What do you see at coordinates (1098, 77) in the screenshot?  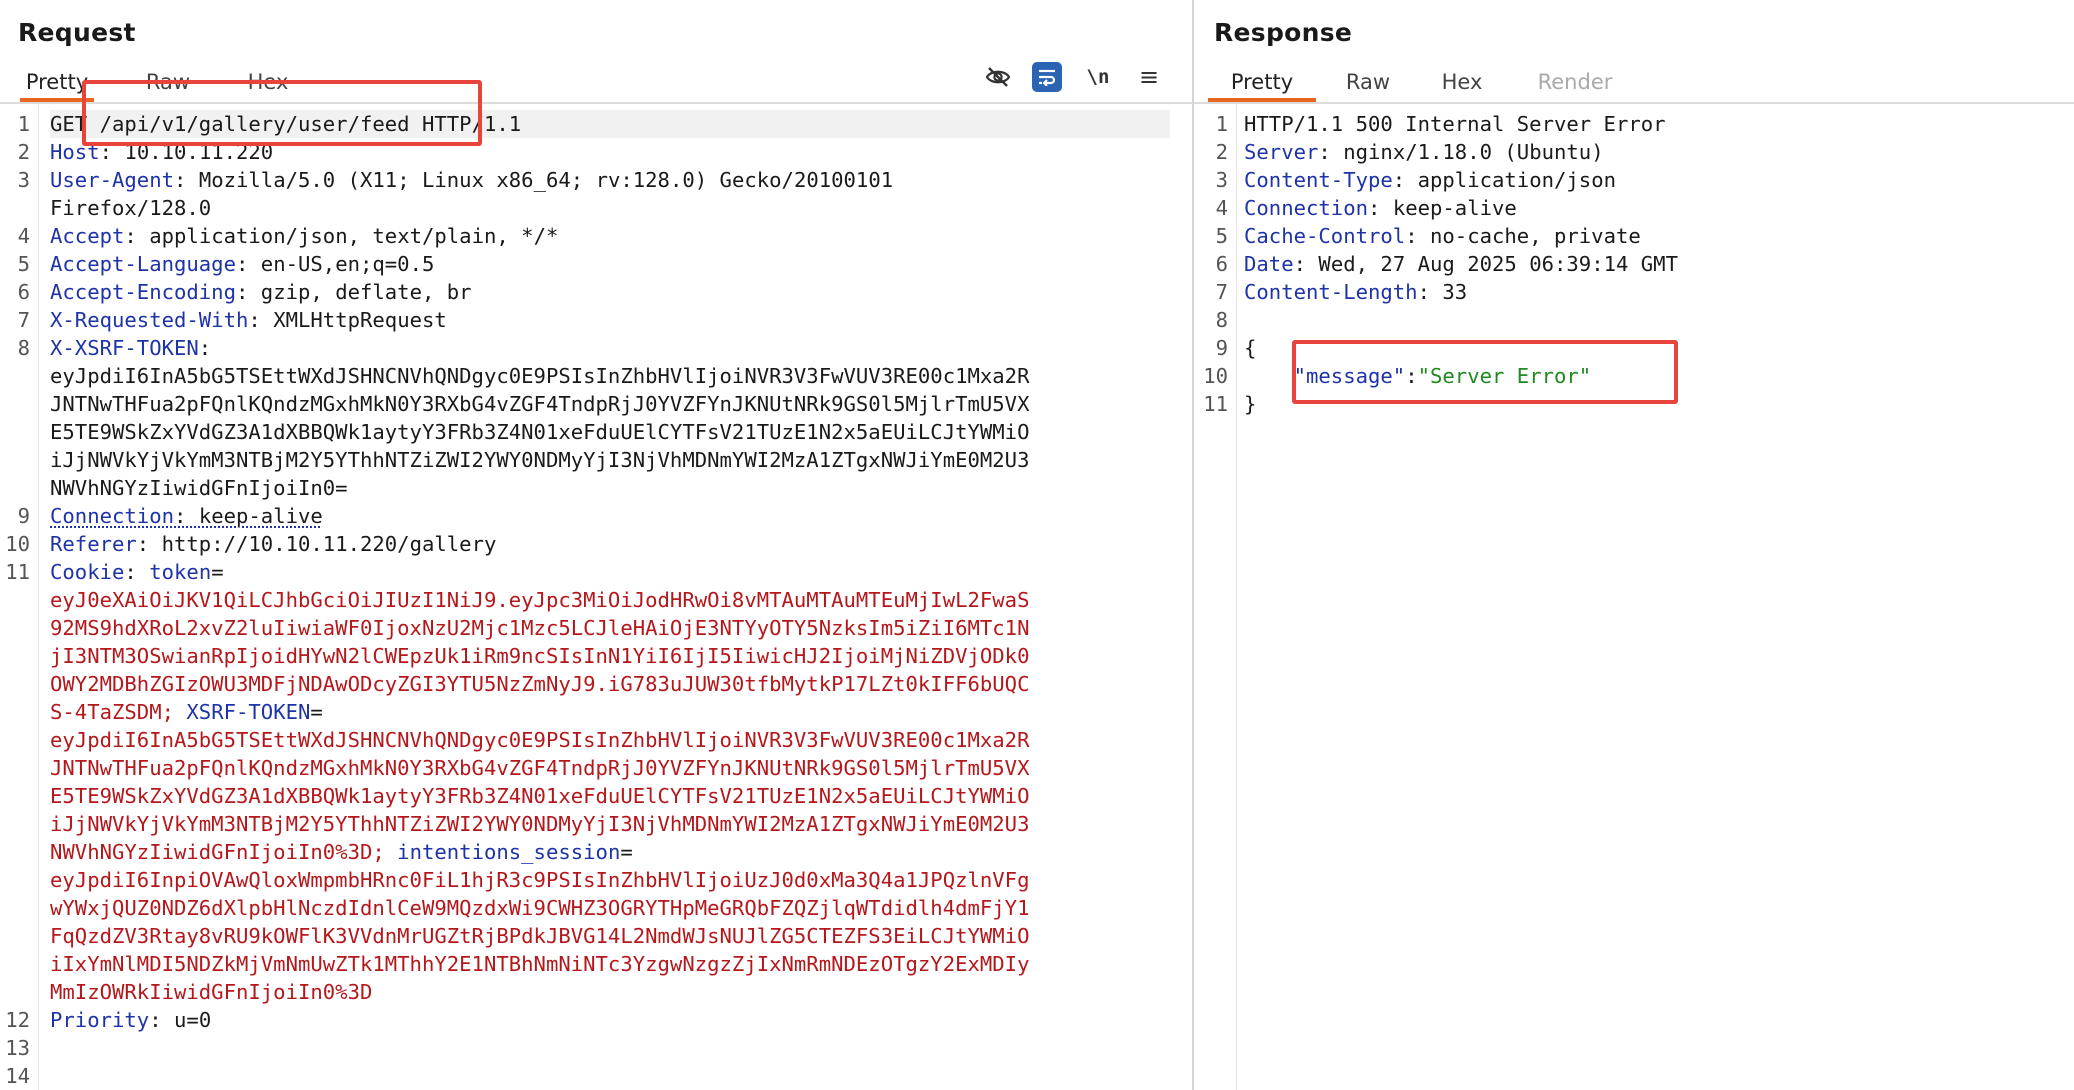 I see `newline-icon: \n` at bounding box center [1098, 77].